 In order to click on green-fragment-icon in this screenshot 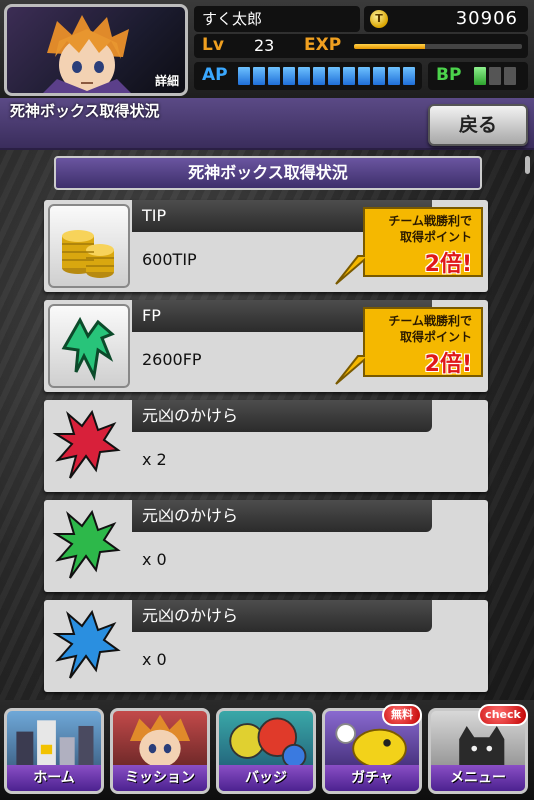, I will do `click(89, 546)`.